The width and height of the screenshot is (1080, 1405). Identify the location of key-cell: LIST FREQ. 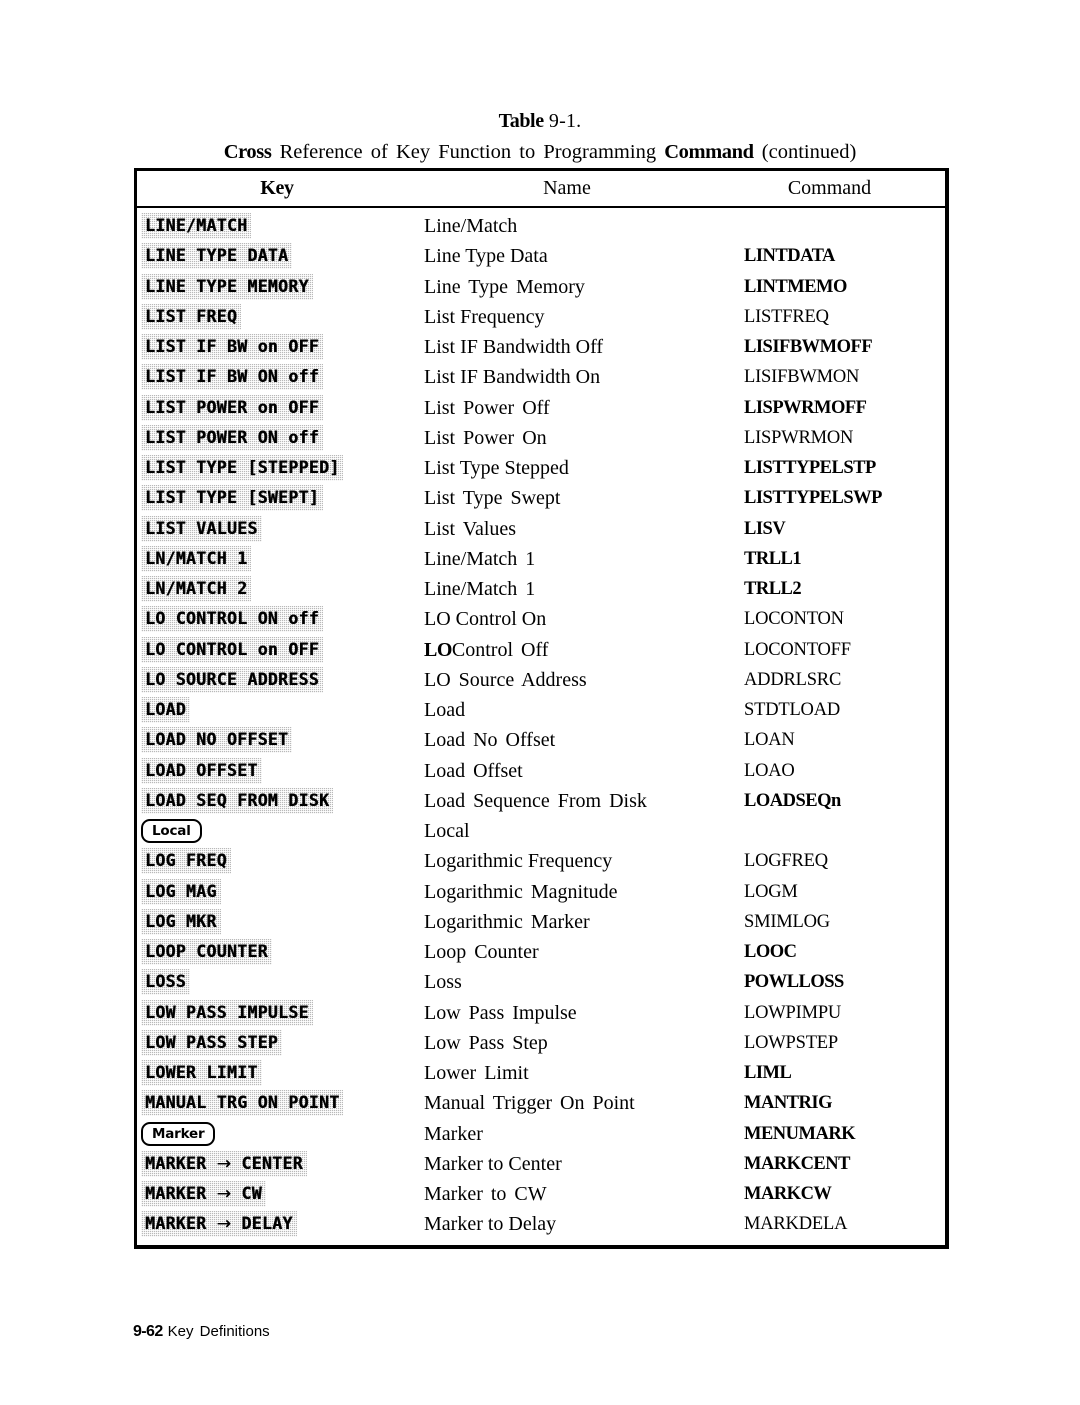
(191, 317).